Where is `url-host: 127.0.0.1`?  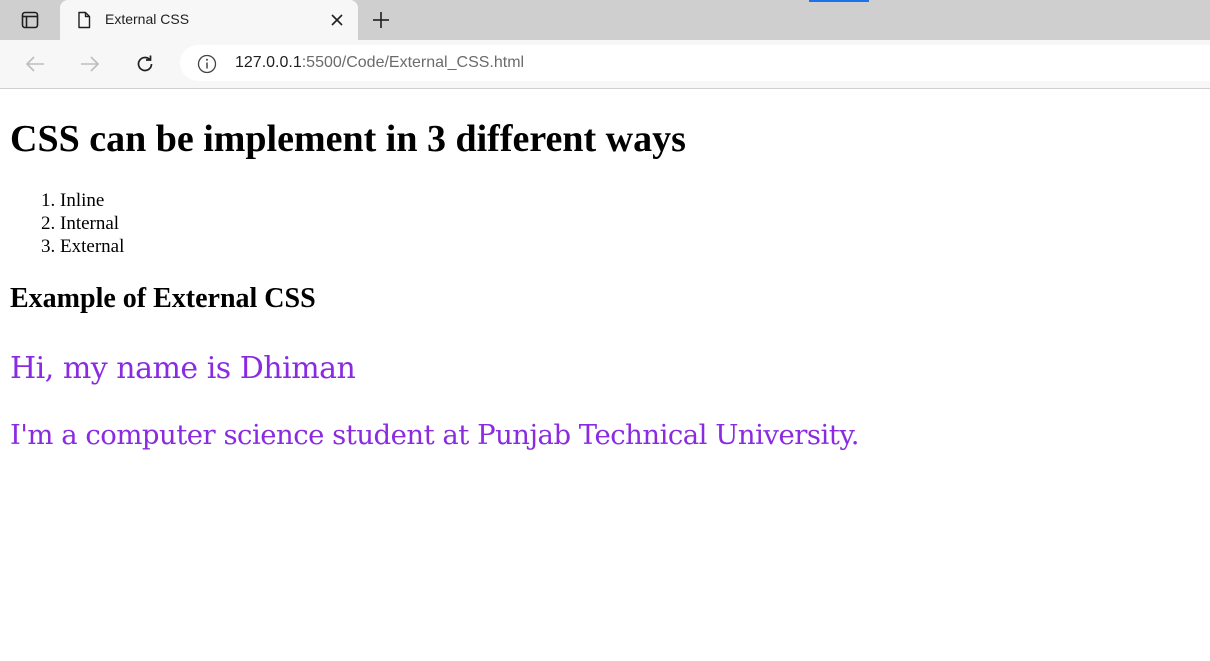
url-host: 127.0.0.1 is located at coordinates (268, 62).